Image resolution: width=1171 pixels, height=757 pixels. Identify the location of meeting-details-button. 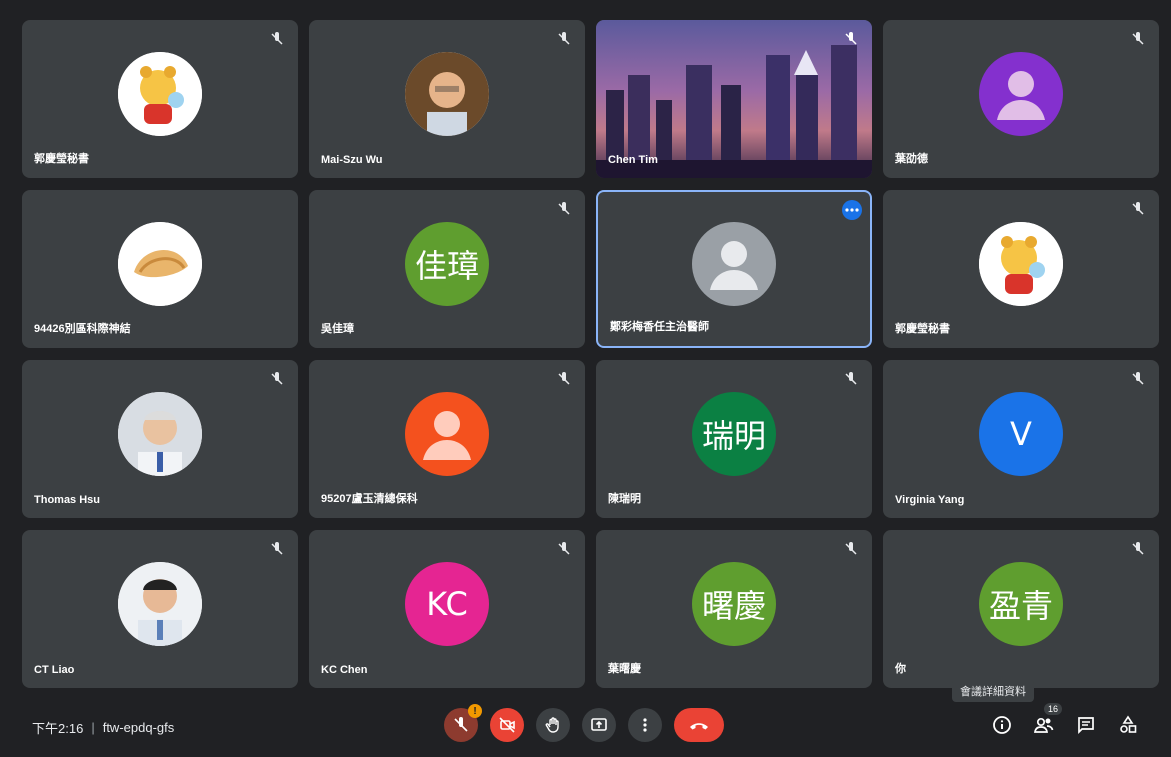
(1002, 725).